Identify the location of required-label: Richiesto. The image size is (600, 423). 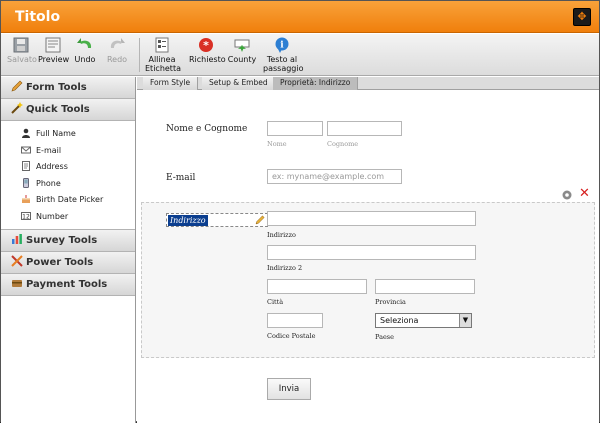
(207, 59).